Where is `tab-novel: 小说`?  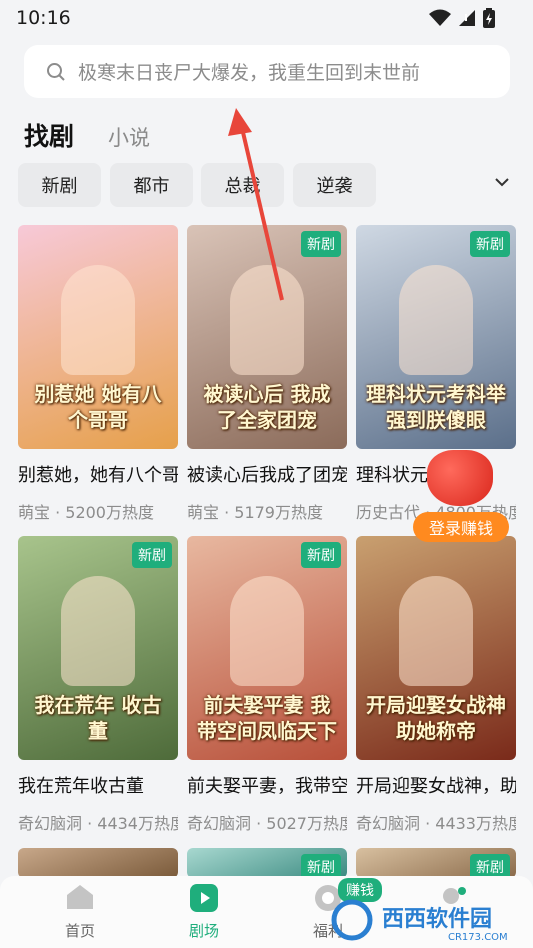 tab-novel: 小说 is located at coordinates (129, 137).